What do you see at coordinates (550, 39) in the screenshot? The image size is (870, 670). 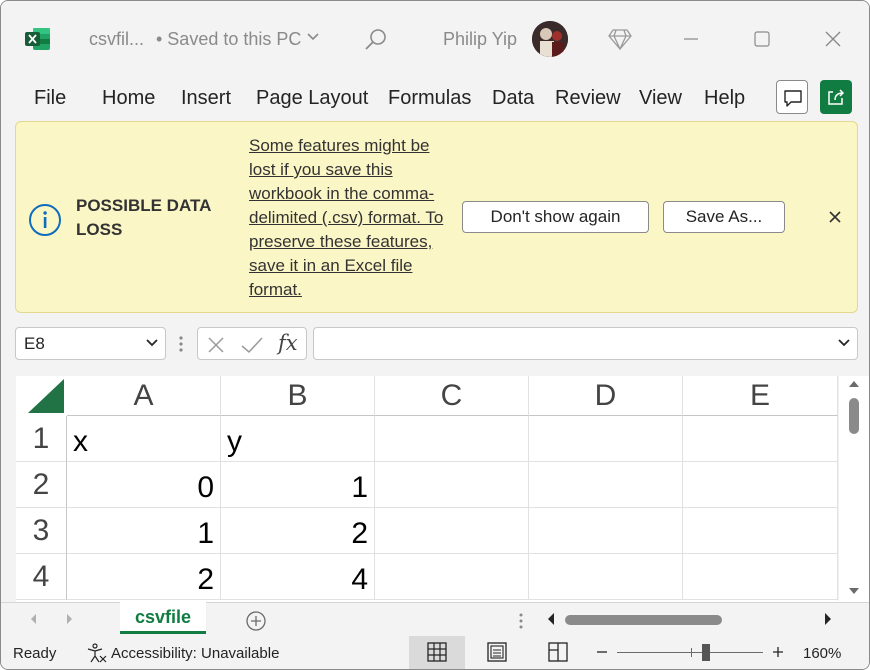 I see `avatar` at bounding box center [550, 39].